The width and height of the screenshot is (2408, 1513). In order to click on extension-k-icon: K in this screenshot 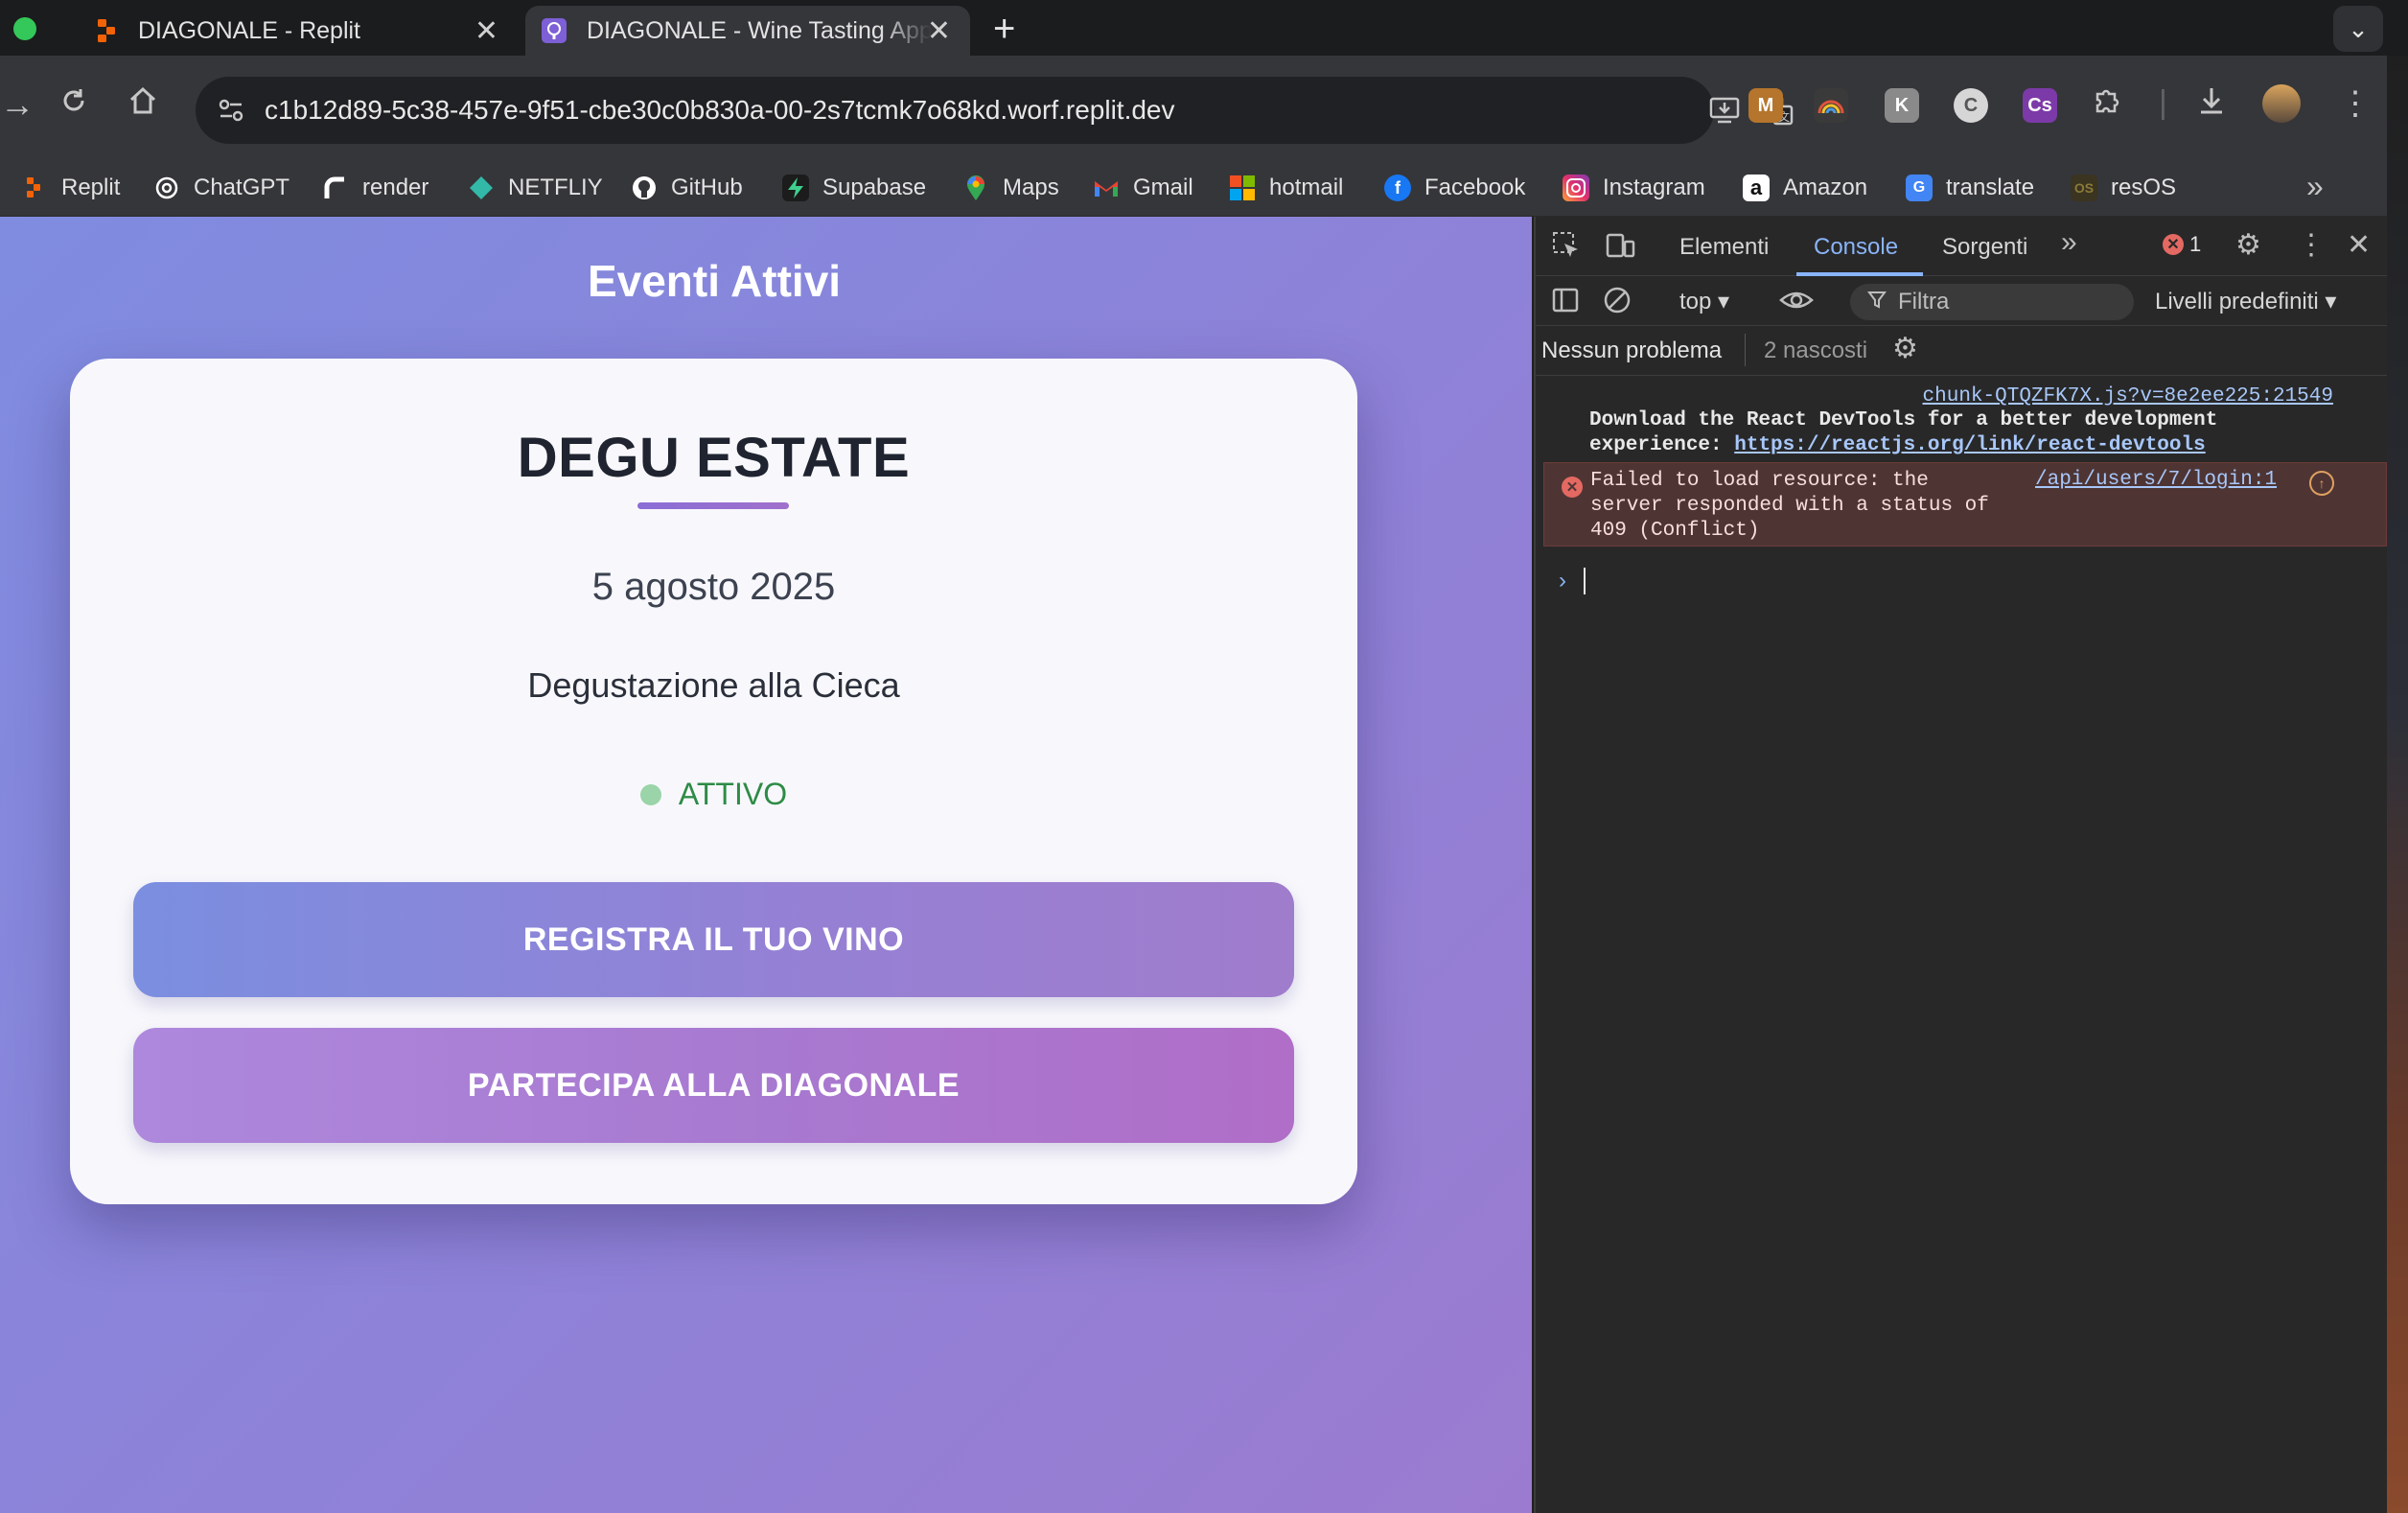, I will do `click(1902, 106)`.